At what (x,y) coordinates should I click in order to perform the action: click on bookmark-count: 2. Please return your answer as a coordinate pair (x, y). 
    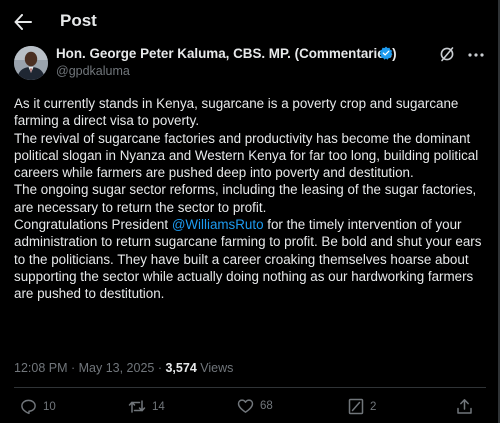
    Looking at the image, I should click on (373, 406).